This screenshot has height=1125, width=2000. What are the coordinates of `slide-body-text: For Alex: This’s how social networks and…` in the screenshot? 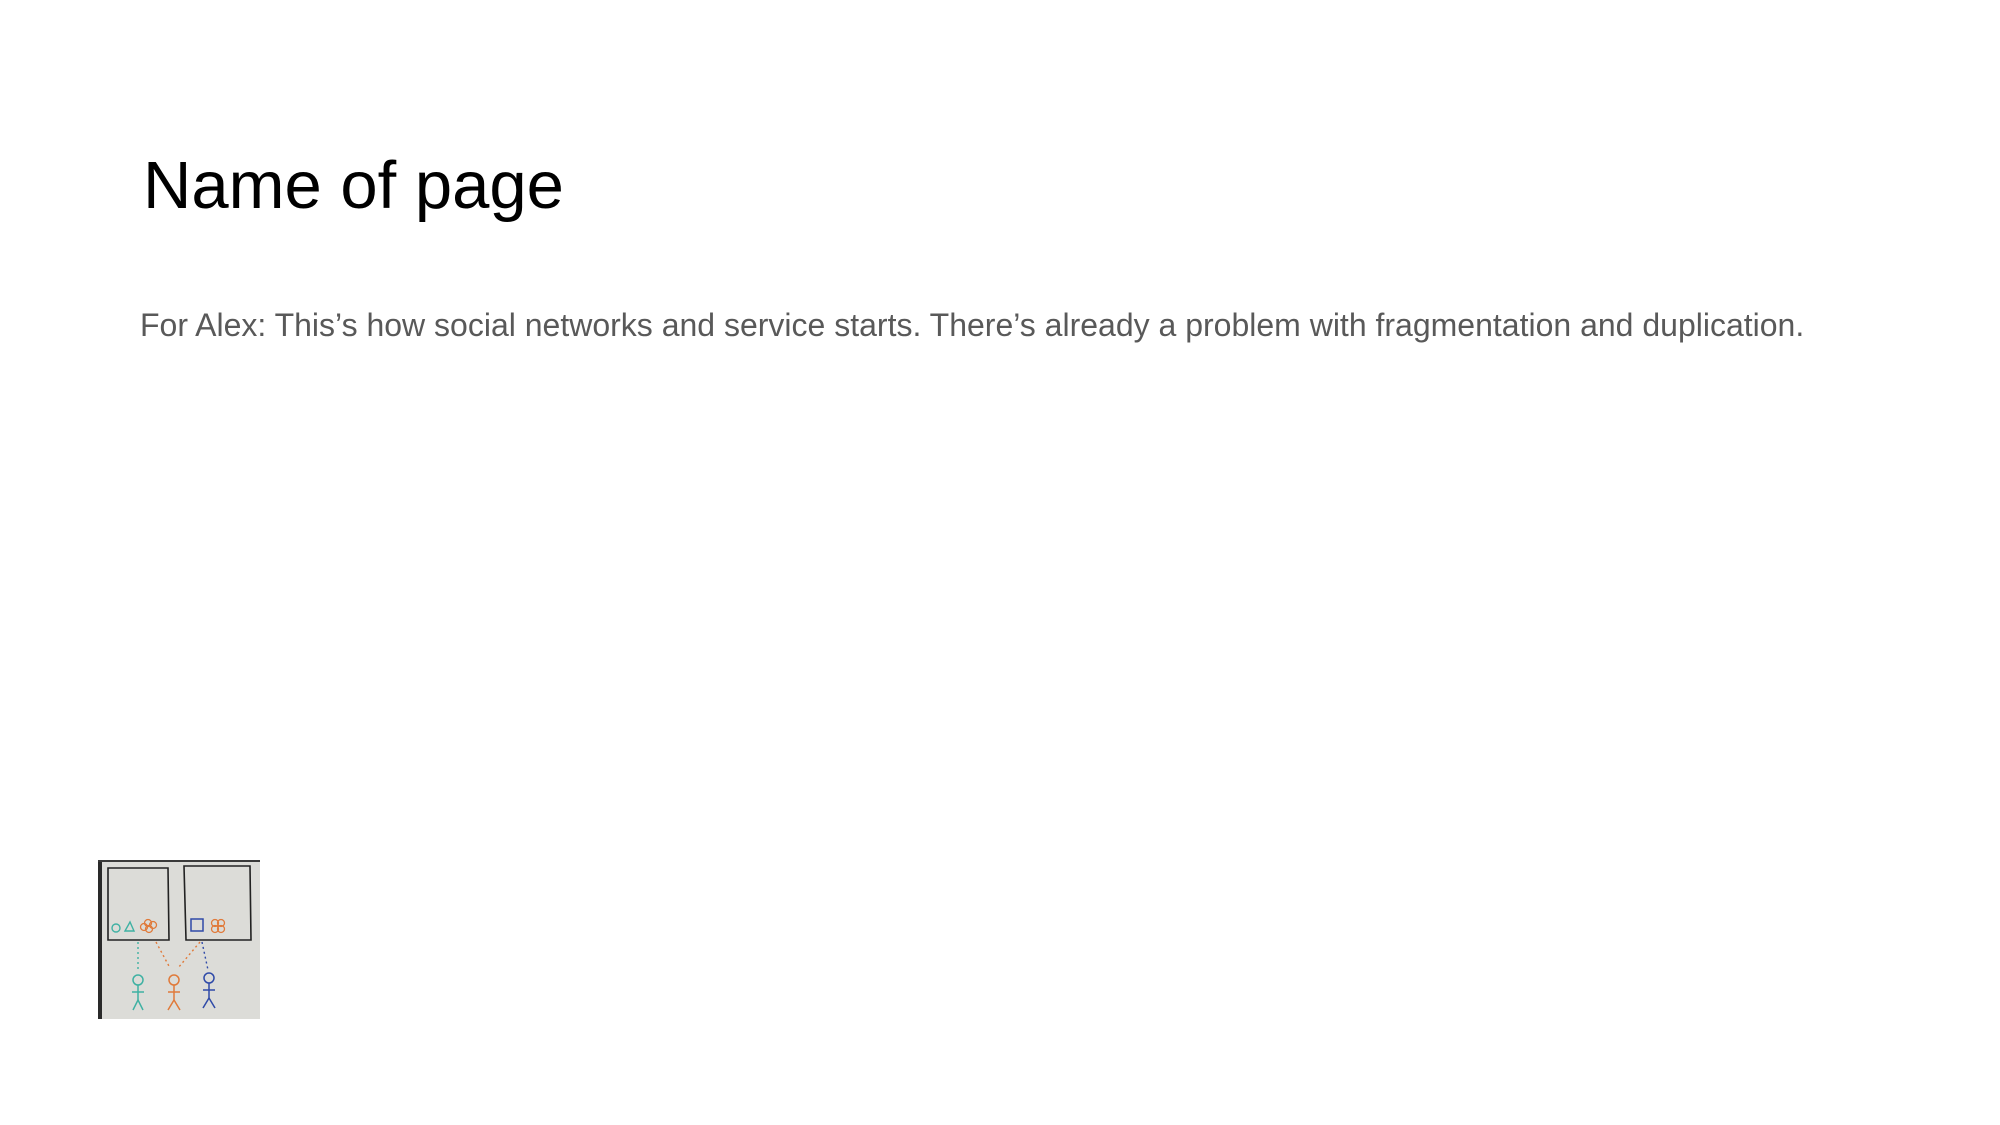 It's located at (972, 325).